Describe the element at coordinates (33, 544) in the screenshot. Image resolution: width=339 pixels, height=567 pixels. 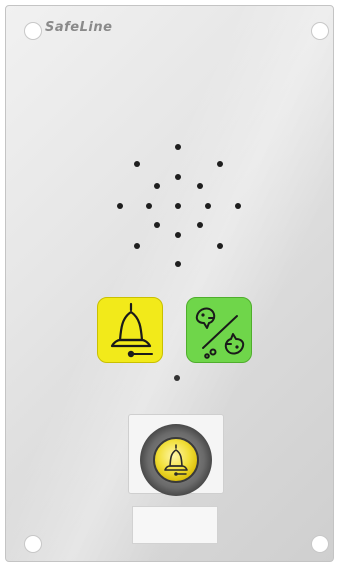
I see `screw-bottom-left` at that location.